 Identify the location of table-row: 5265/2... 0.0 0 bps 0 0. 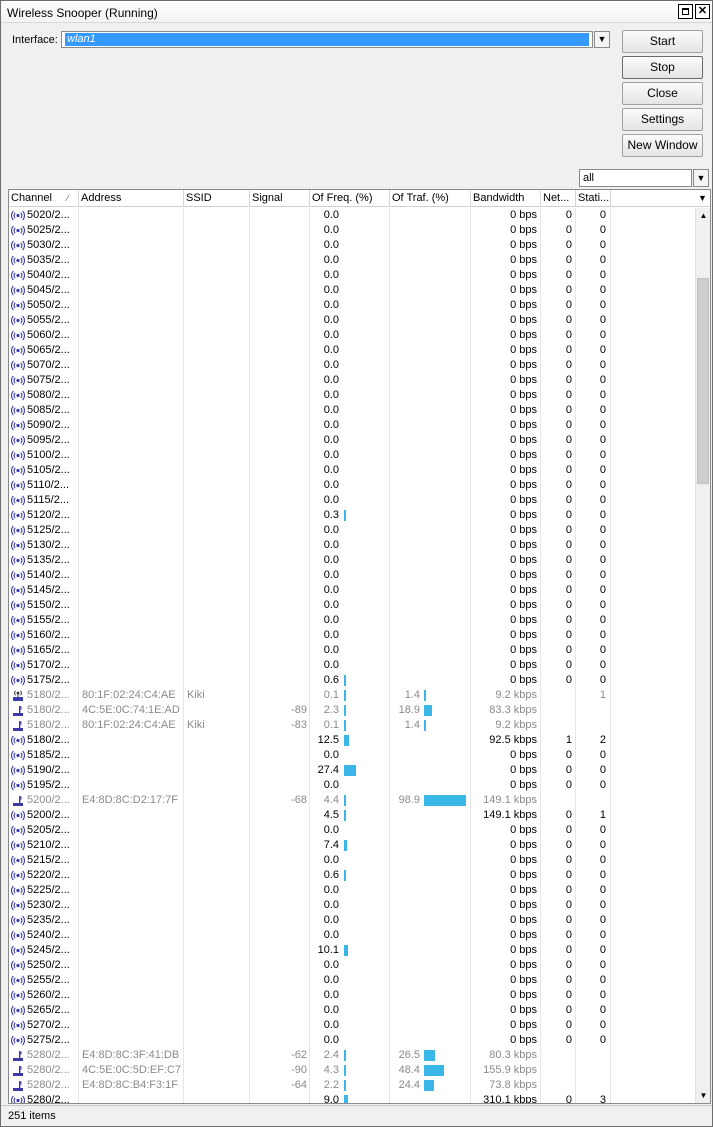
(351, 1010).